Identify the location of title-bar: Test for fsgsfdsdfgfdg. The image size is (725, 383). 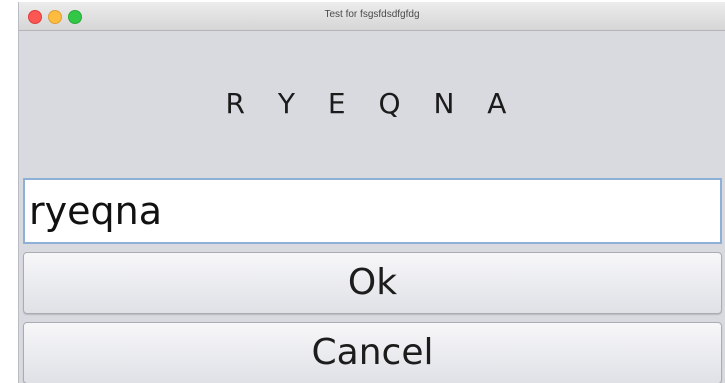
(372, 16).